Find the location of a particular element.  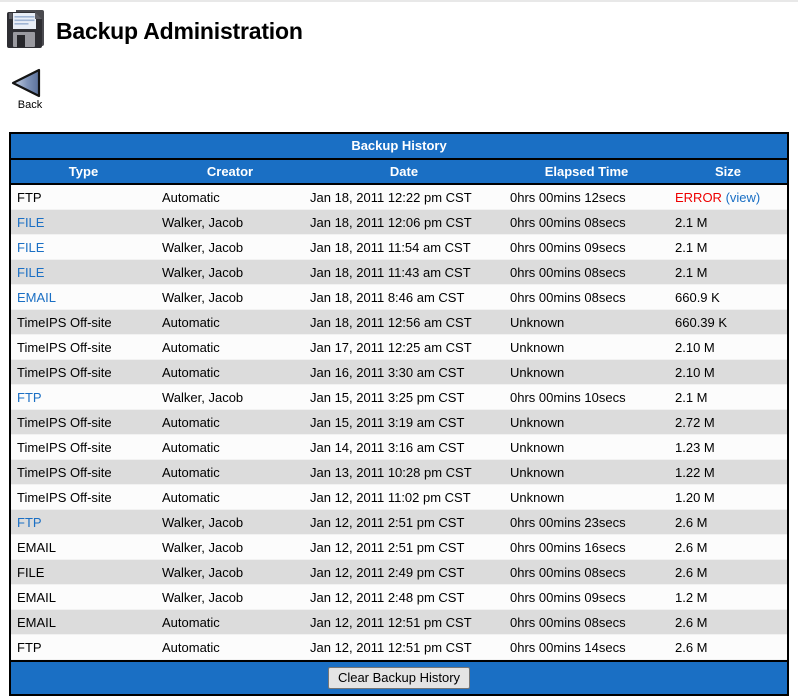

cell-date: Jan 12, 2011 11:02 pm CST is located at coordinates (404, 497).